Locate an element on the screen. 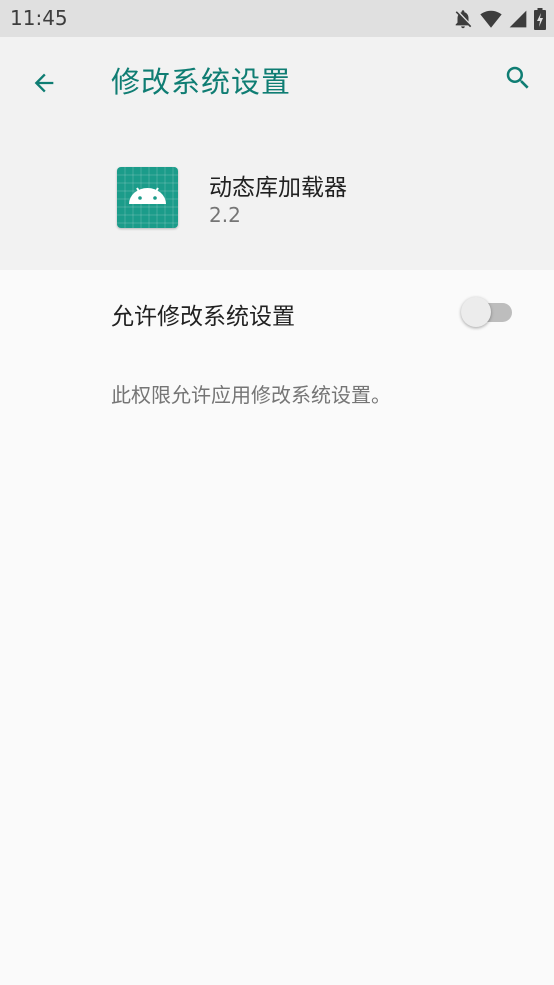 The height and width of the screenshot is (985, 554). battery-charging-icon is located at coordinates (540, 19).